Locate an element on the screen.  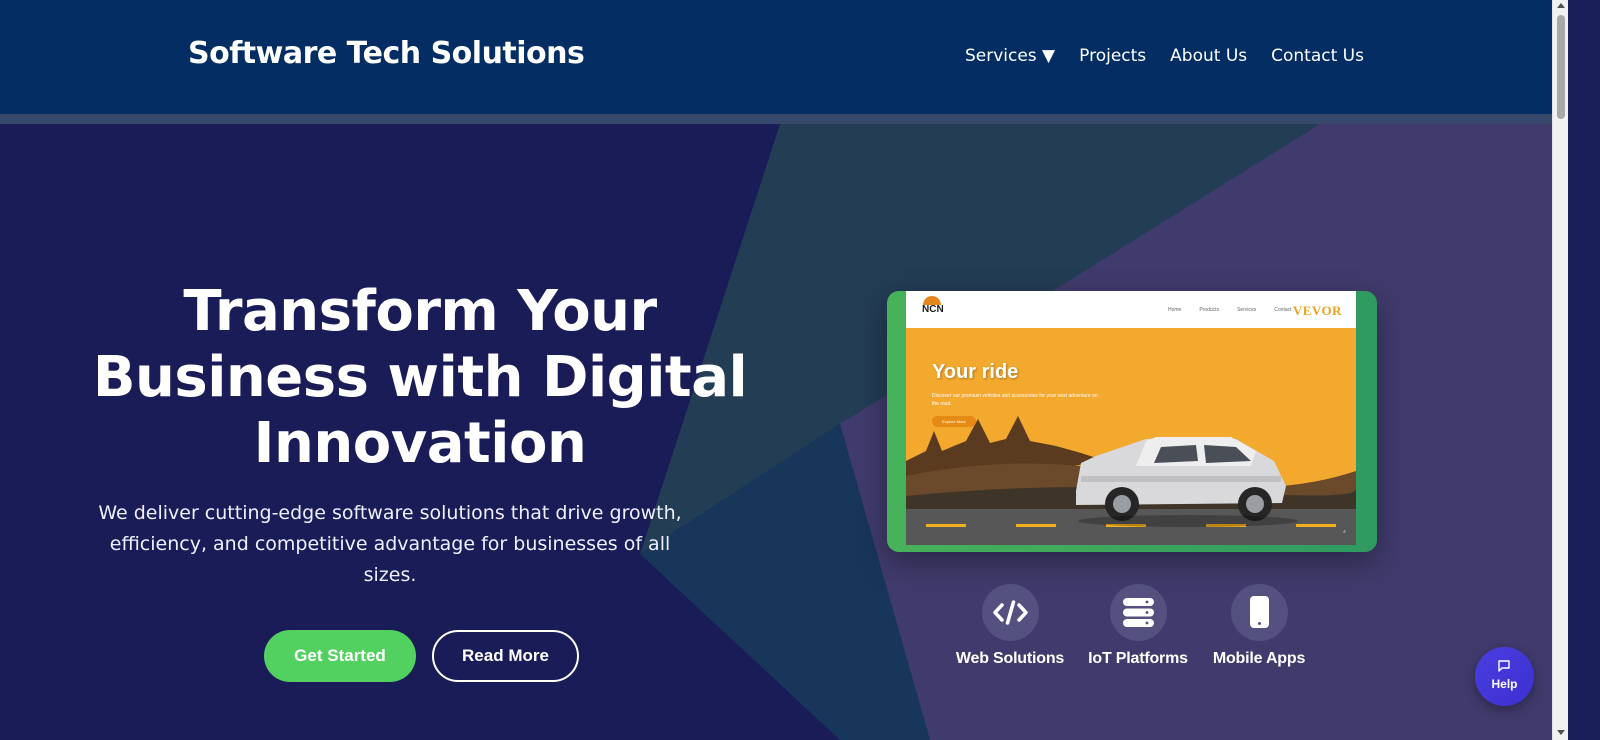
feature-web-solutions: Web Solutions is located at coordinates (1010, 626).